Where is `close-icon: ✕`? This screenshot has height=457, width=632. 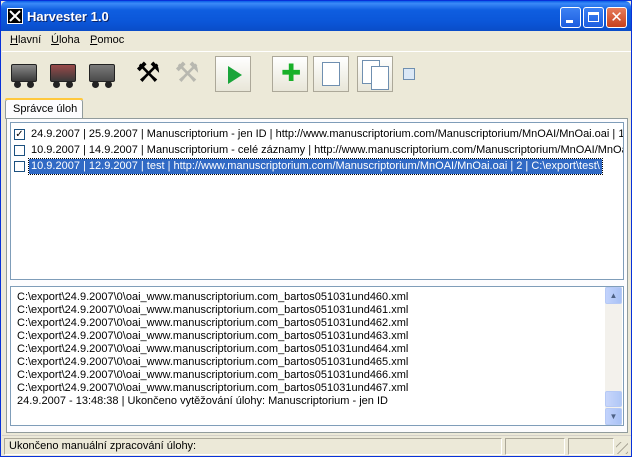
close-icon: ✕ is located at coordinates (616, 17).